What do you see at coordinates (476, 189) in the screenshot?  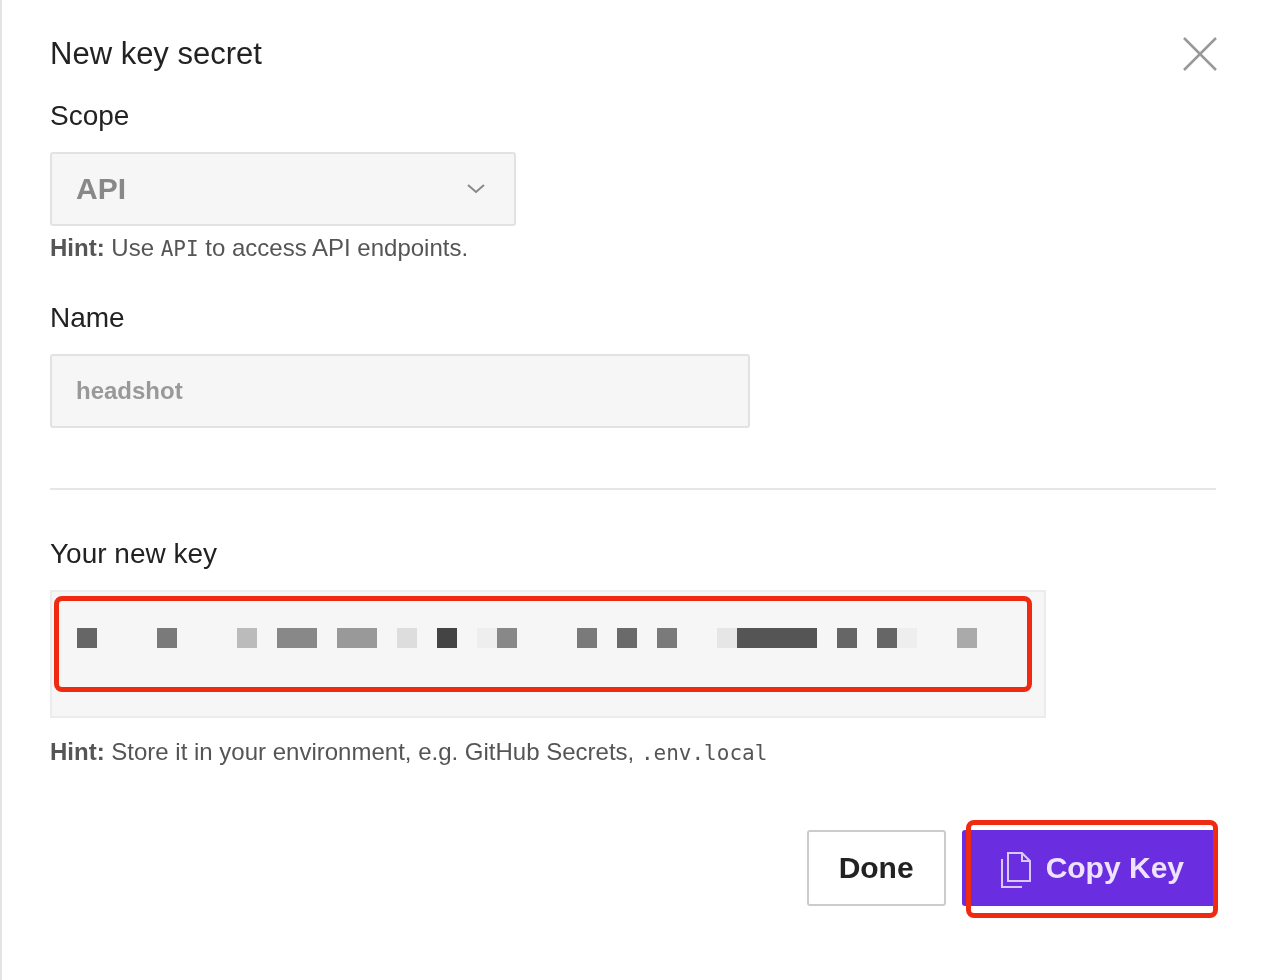 I see `chevron-icon` at bounding box center [476, 189].